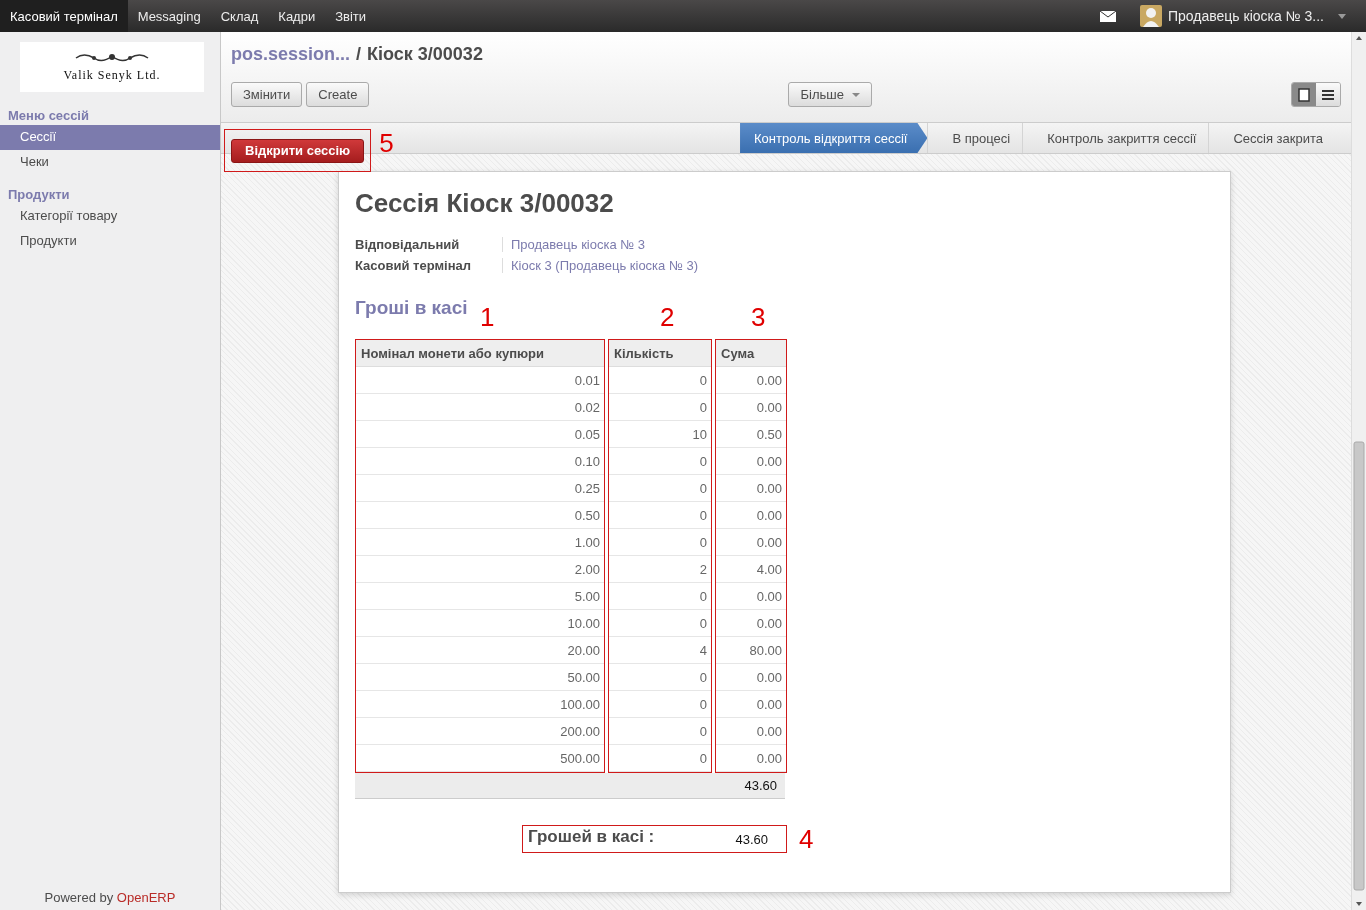 Image resolution: width=1366 pixels, height=910 pixels. What do you see at coordinates (351, 16) in the screenshot?
I see `menu-item: Звіти` at bounding box center [351, 16].